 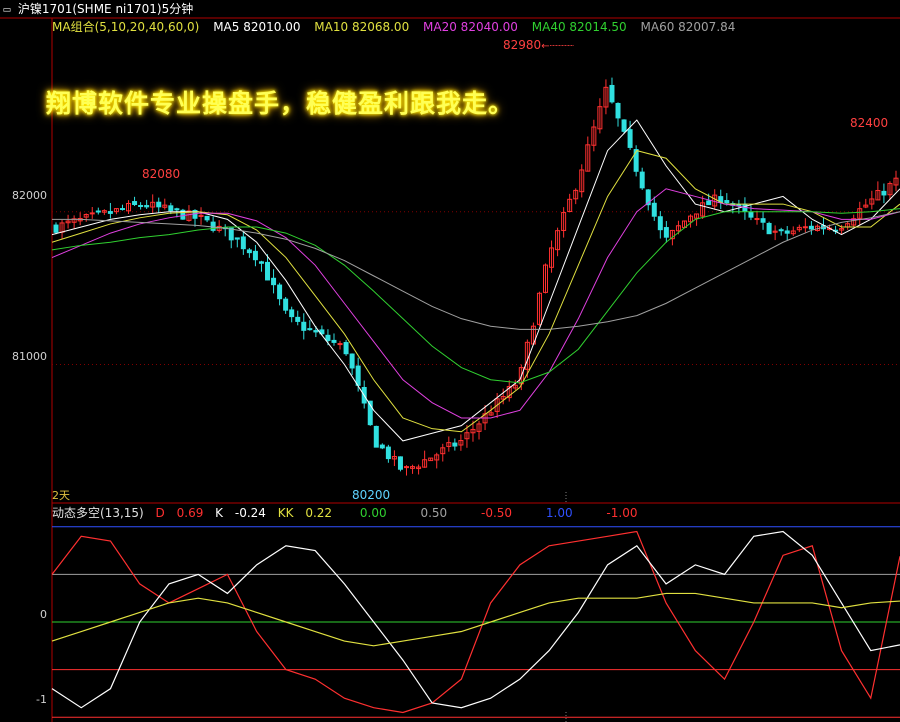 What do you see at coordinates (622, 513) in the screenshot?
I see `level-minus-1: -1.00` at bounding box center [622, 513].